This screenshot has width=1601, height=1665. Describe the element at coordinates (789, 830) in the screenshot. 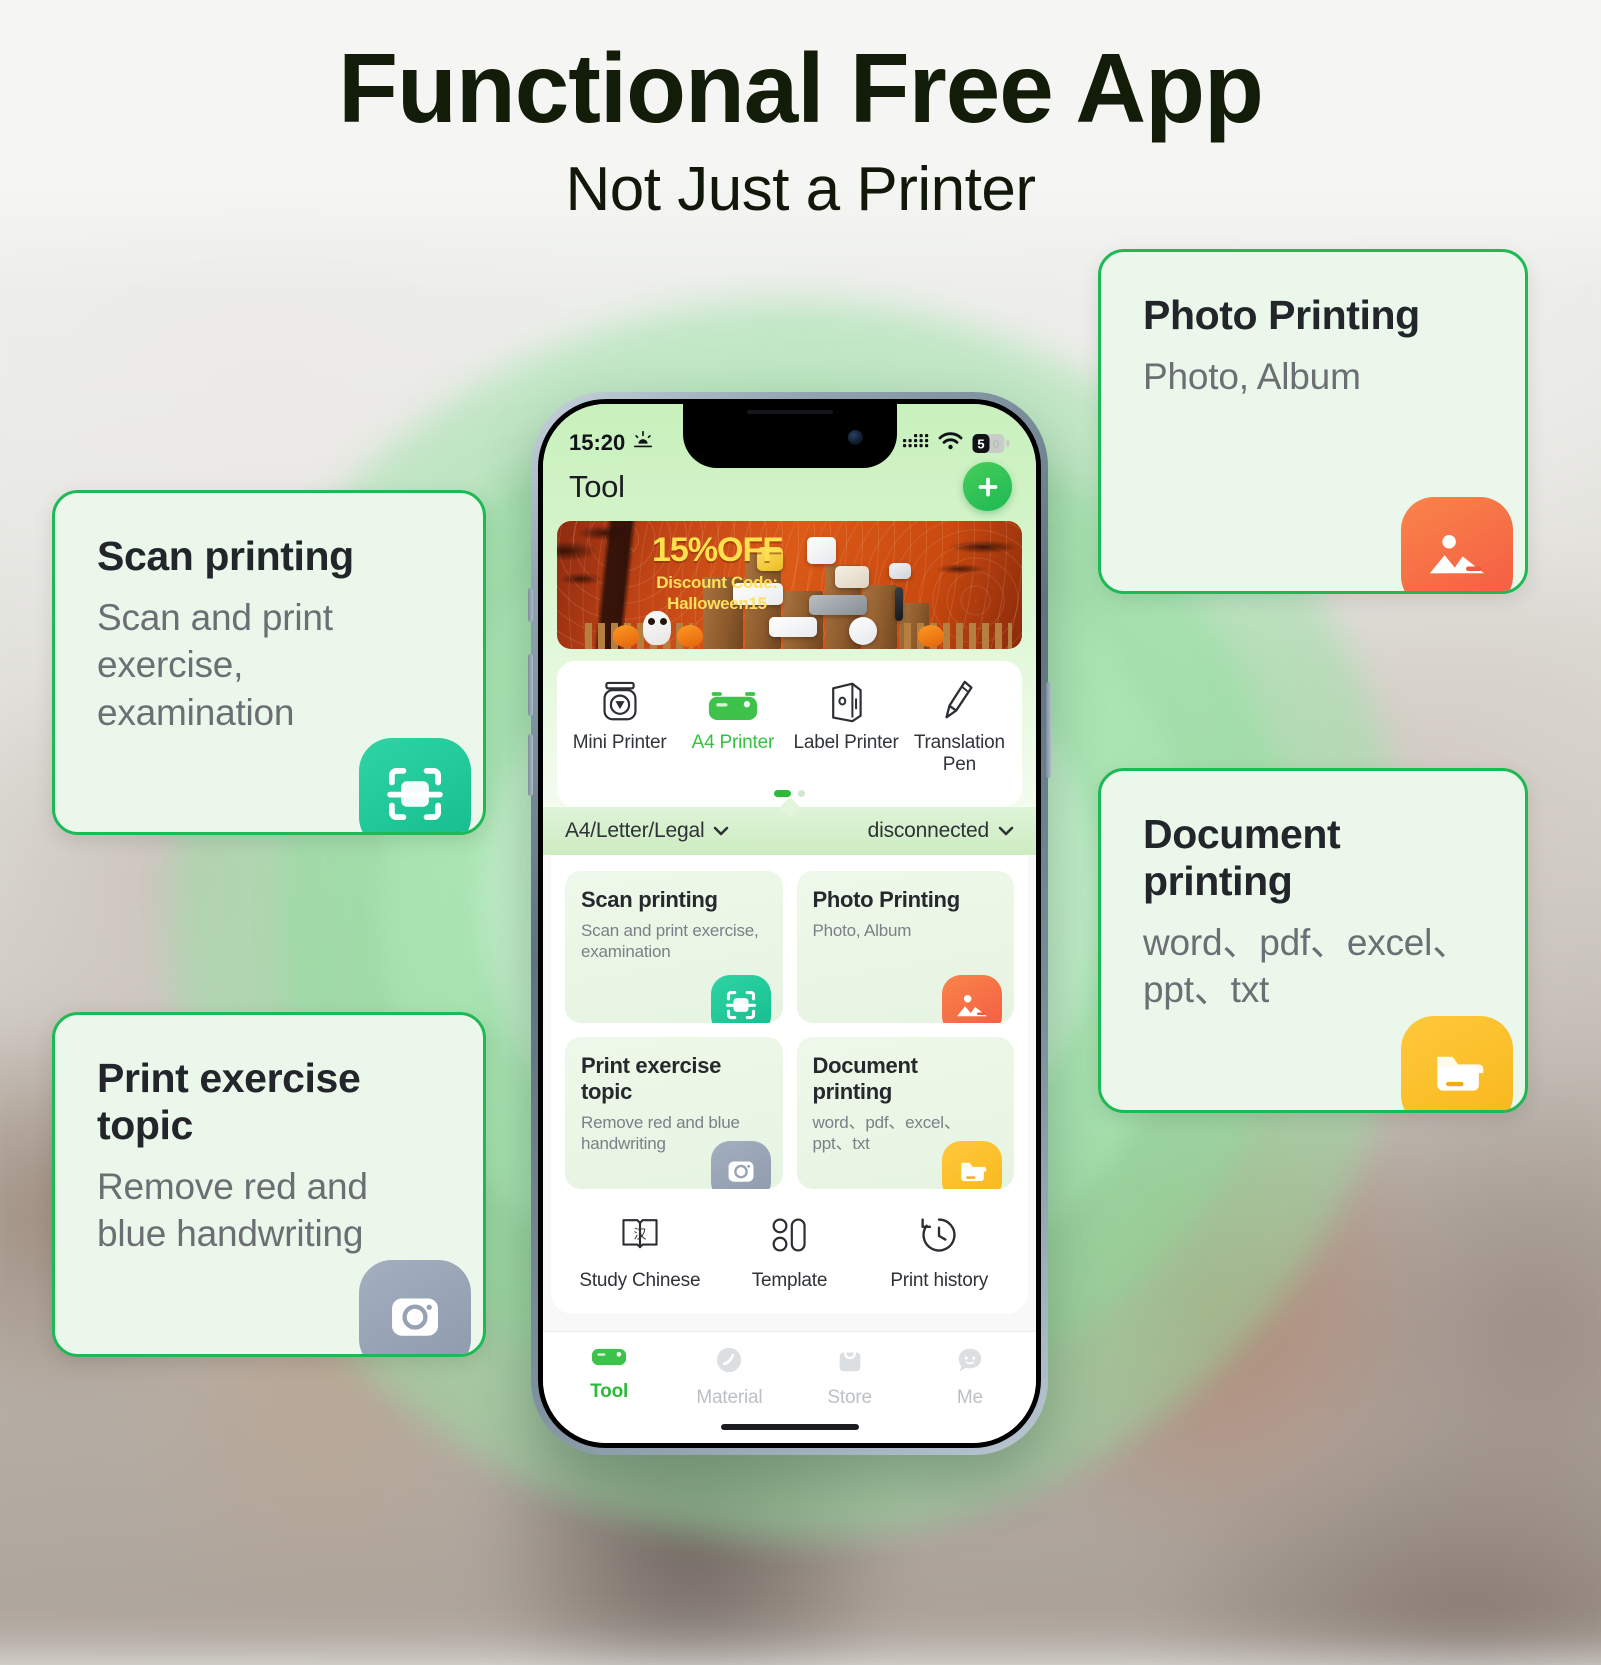

I see `printer-settings-bar: A4/Letter/Legal disconnected` at that location.